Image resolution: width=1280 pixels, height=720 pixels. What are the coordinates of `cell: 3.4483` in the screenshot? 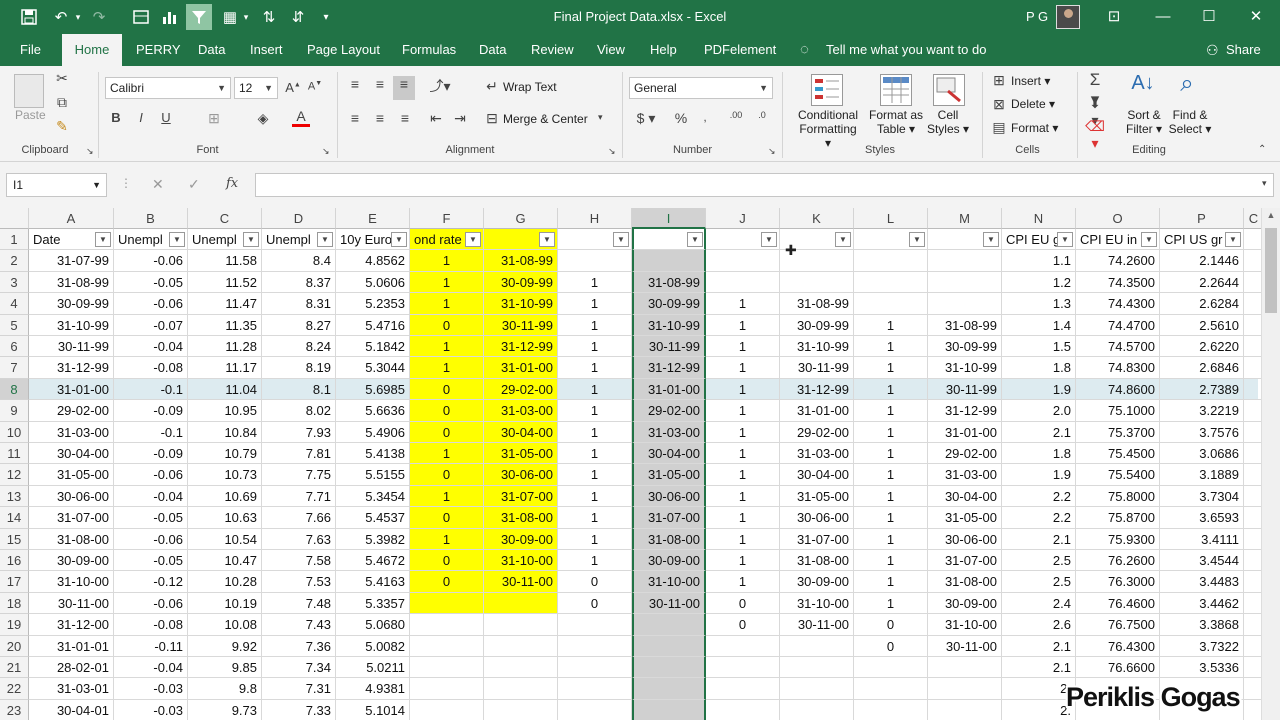 It's located at (1202, 582).